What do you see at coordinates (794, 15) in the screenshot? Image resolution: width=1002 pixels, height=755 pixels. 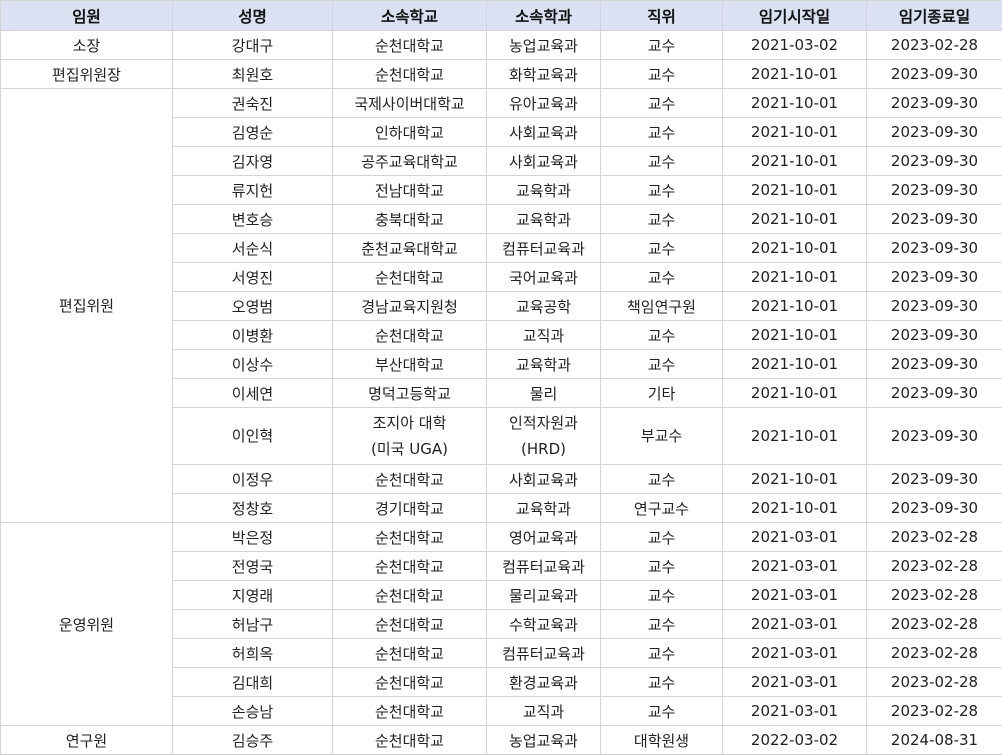 I see `header-start-date: 임기시작일` at bounding box center [794, 15].